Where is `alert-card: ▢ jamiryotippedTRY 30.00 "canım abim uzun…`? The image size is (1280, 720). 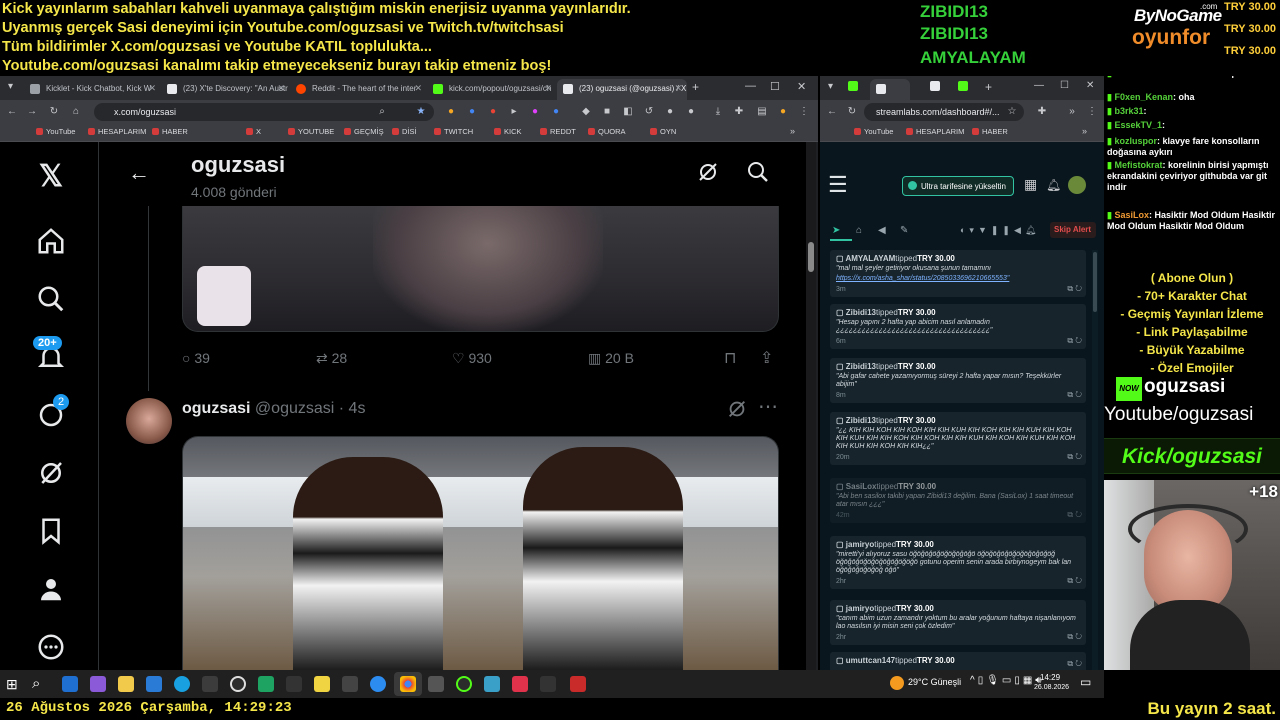
alert-card: ▢ jamiryotippedTRY 30.00 "canım abim uzun… is located at coordinates (958, 622).